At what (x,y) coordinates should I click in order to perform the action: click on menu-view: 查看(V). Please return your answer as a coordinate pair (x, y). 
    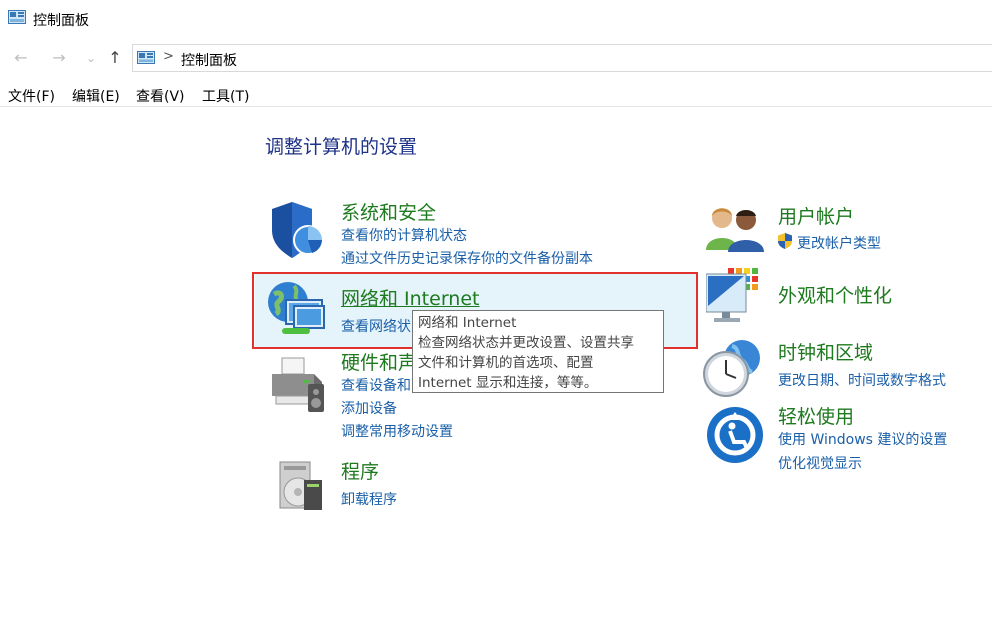
    Looking at the image, I should click on (160, 96).